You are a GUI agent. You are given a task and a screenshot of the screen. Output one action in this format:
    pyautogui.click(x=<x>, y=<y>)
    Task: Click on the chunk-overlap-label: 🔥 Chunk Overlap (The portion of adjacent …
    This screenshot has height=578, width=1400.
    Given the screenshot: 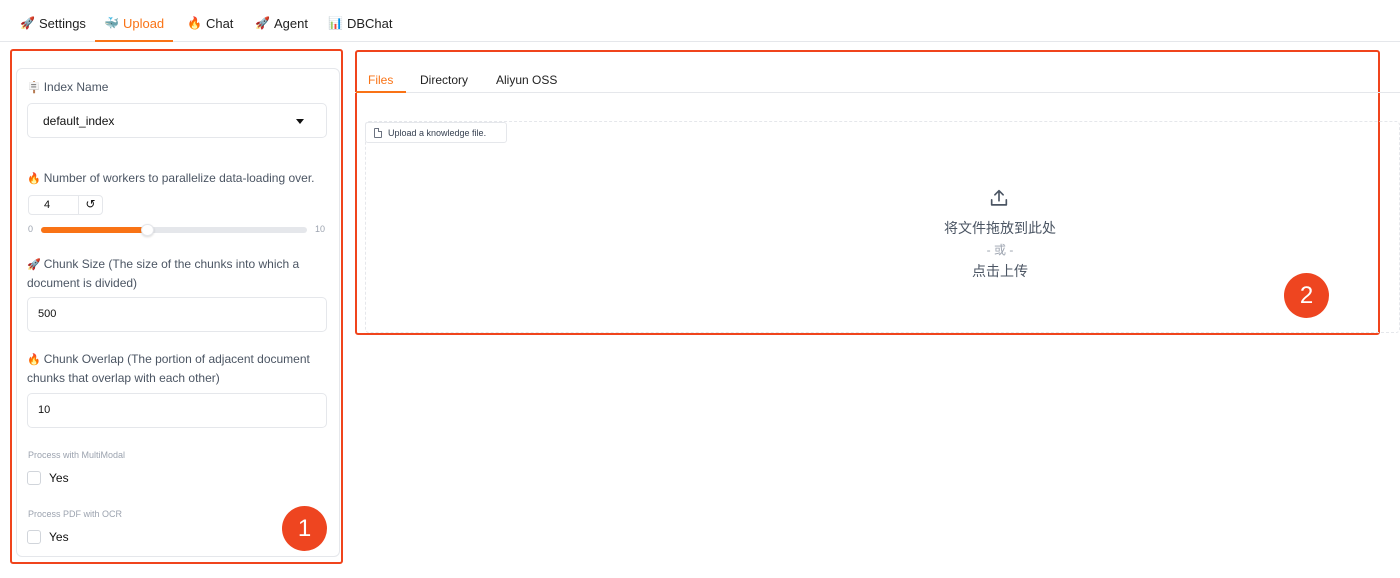 What is the action you would take?
    pyautogui.click(x=168, y=368)
    